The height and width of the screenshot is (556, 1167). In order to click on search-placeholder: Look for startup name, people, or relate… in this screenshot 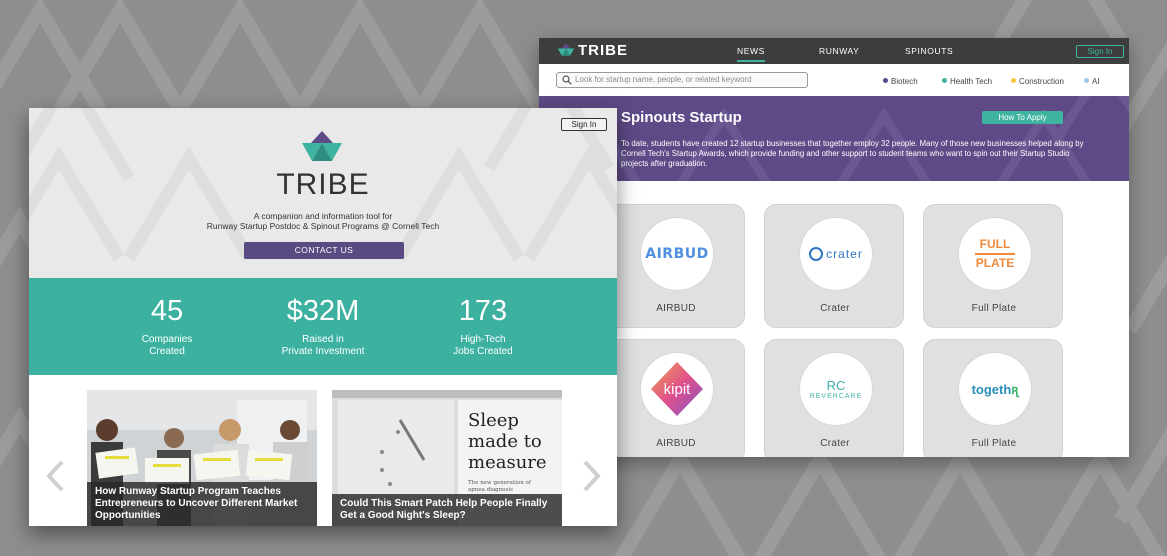, I will do `click(663, 79)`.